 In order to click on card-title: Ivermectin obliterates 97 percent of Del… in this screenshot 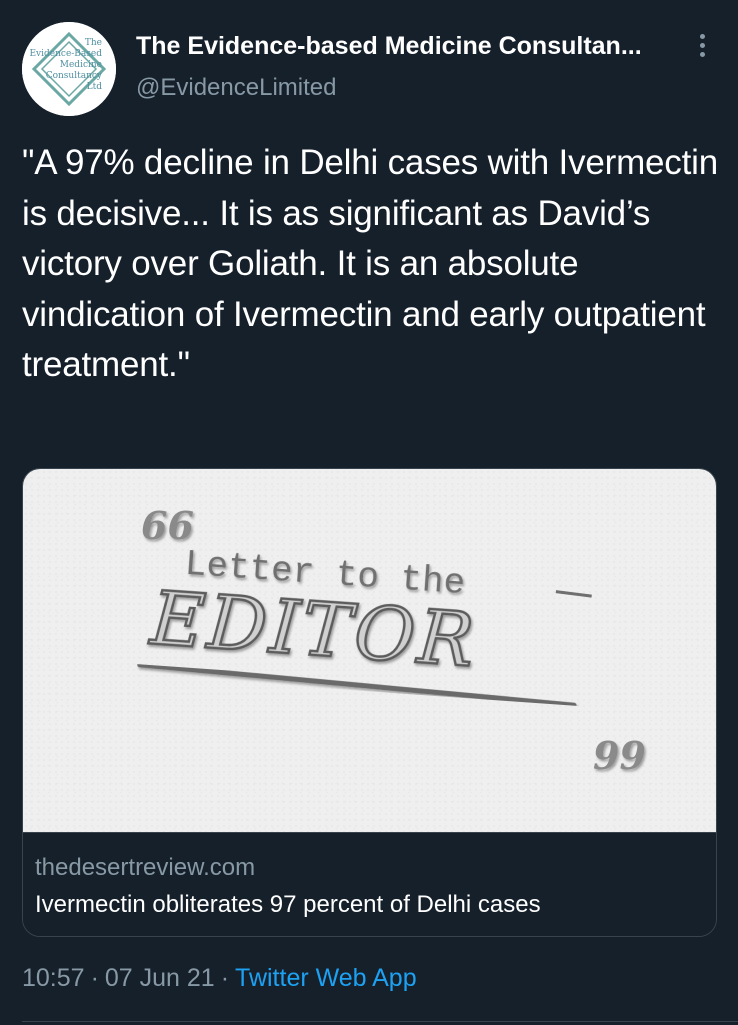, I will do `click(288, 904)`.